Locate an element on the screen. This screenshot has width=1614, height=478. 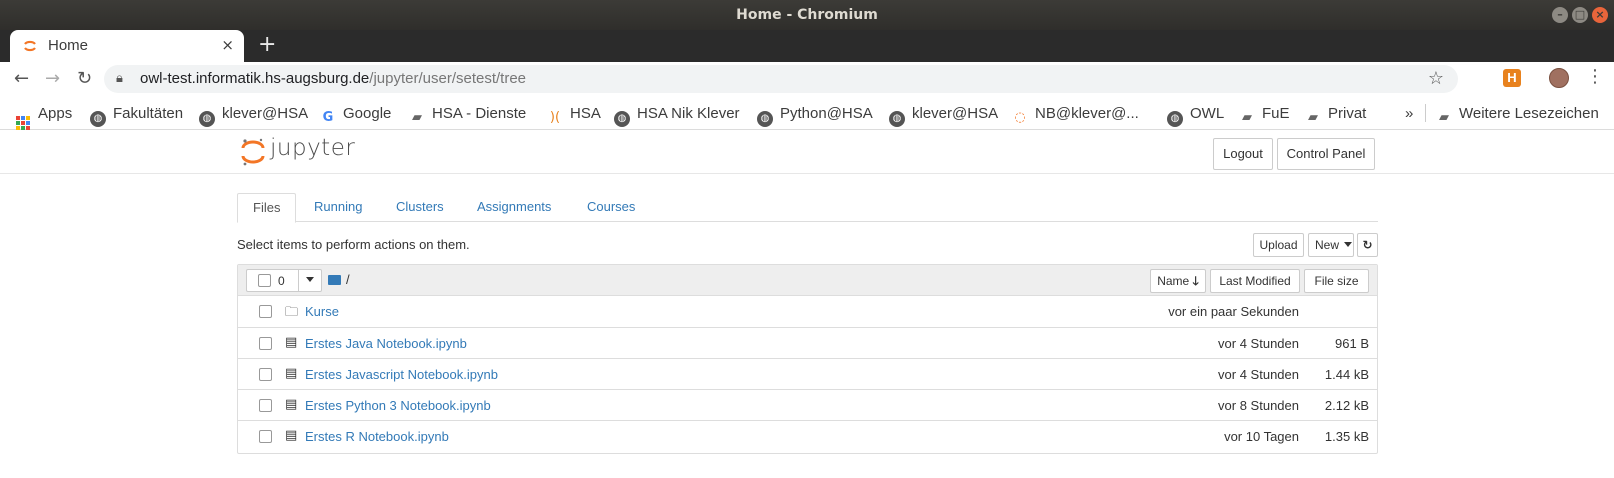
tab-running: Running is located at coordinates (338, 207).